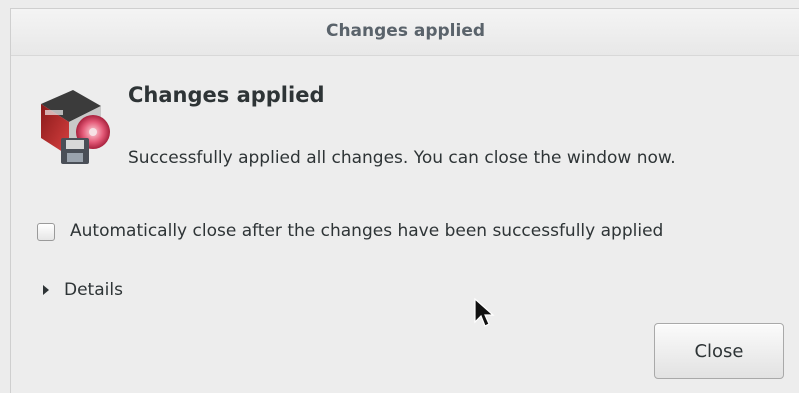  I want to click on close-button: Close, so click(719, 351).